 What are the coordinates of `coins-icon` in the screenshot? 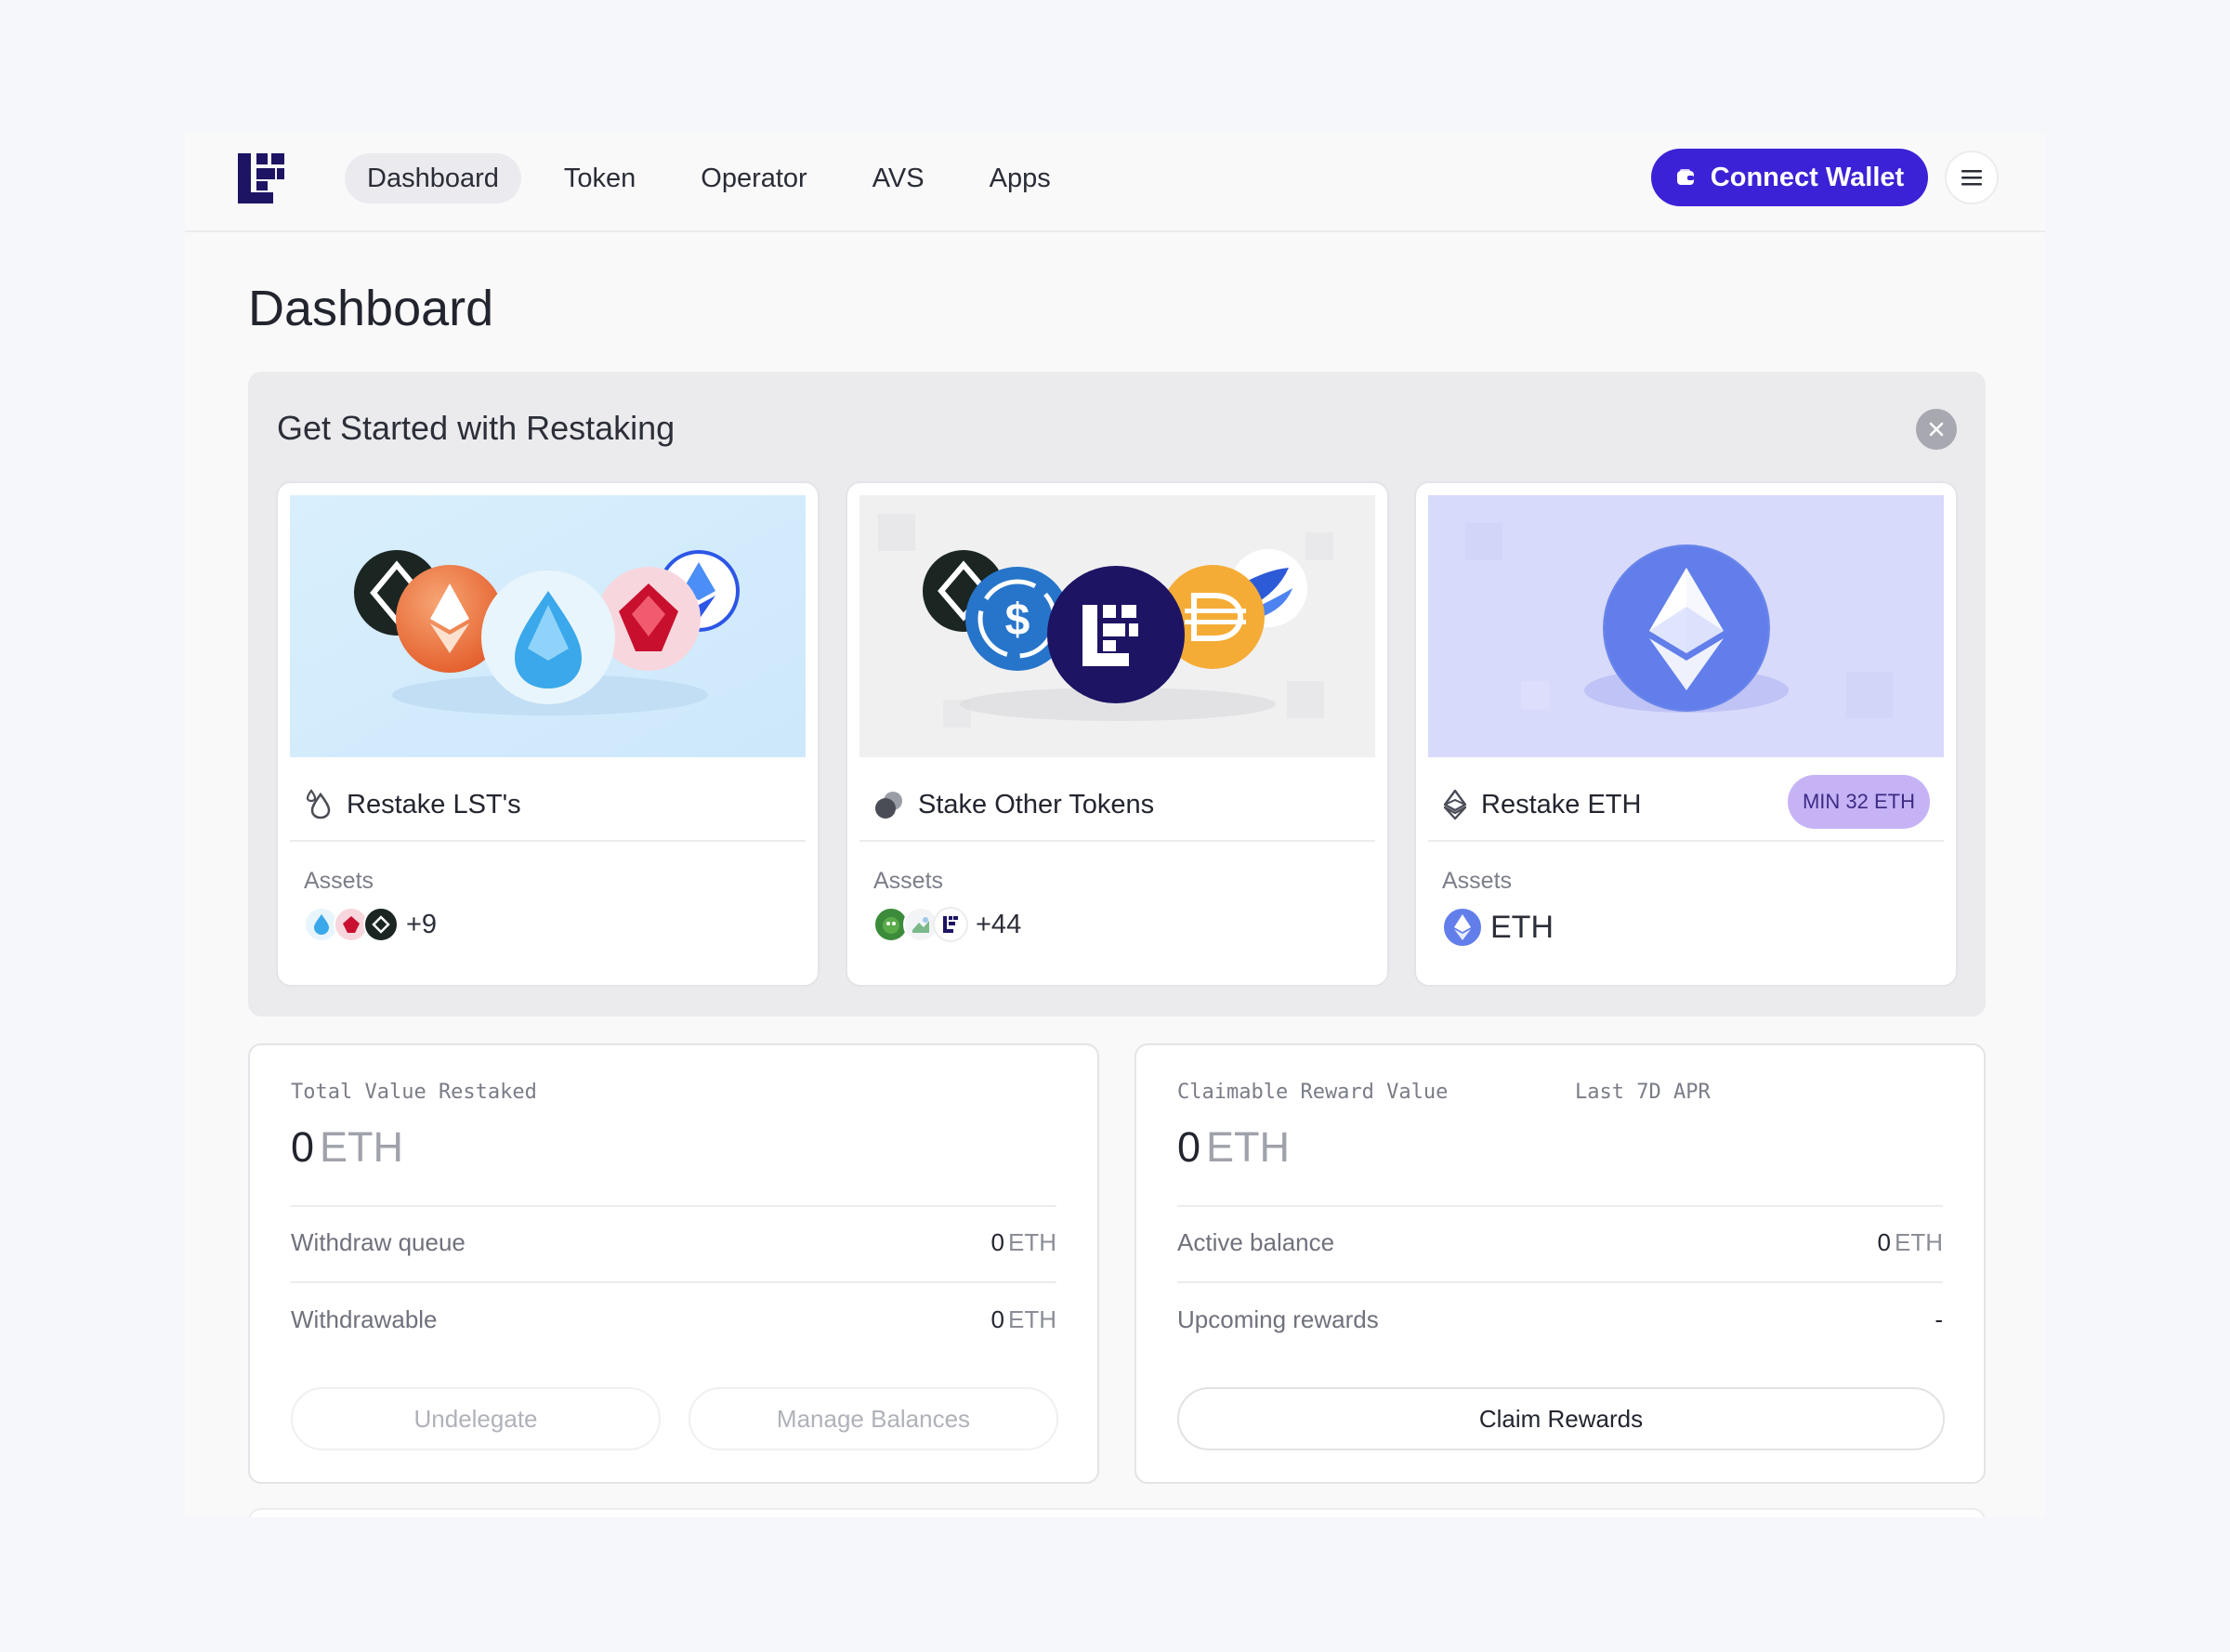 It's located at (888, 805).